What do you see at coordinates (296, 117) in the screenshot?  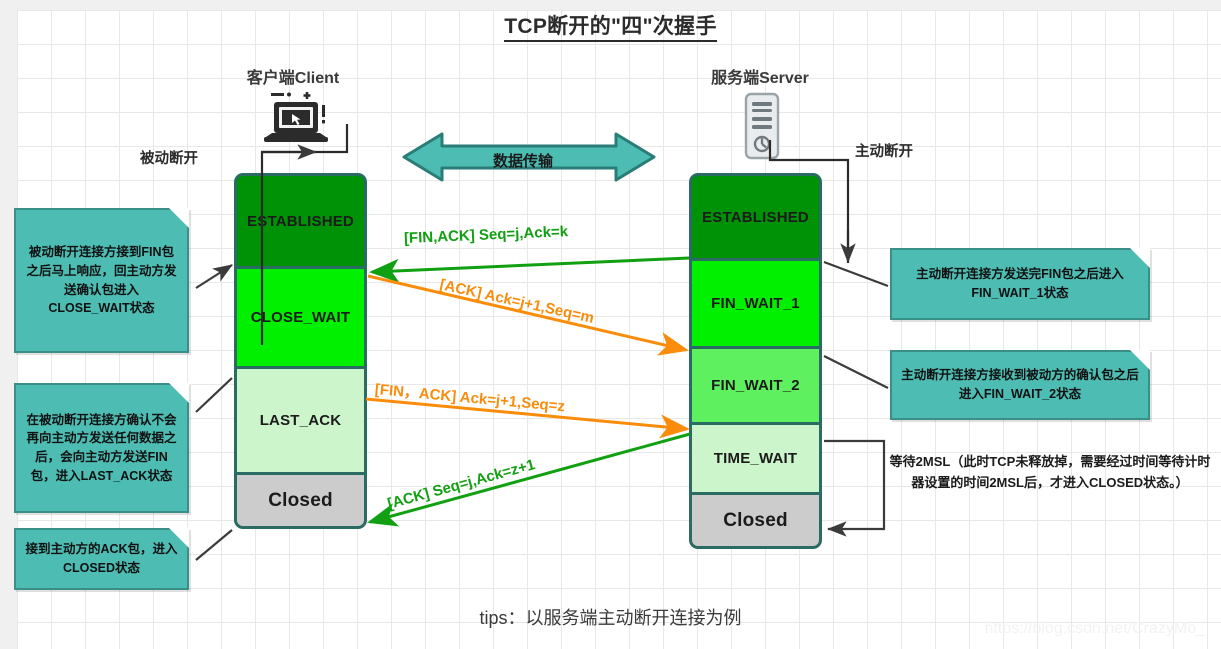 I see `laptop-icon` at bounding box center [296, 117].